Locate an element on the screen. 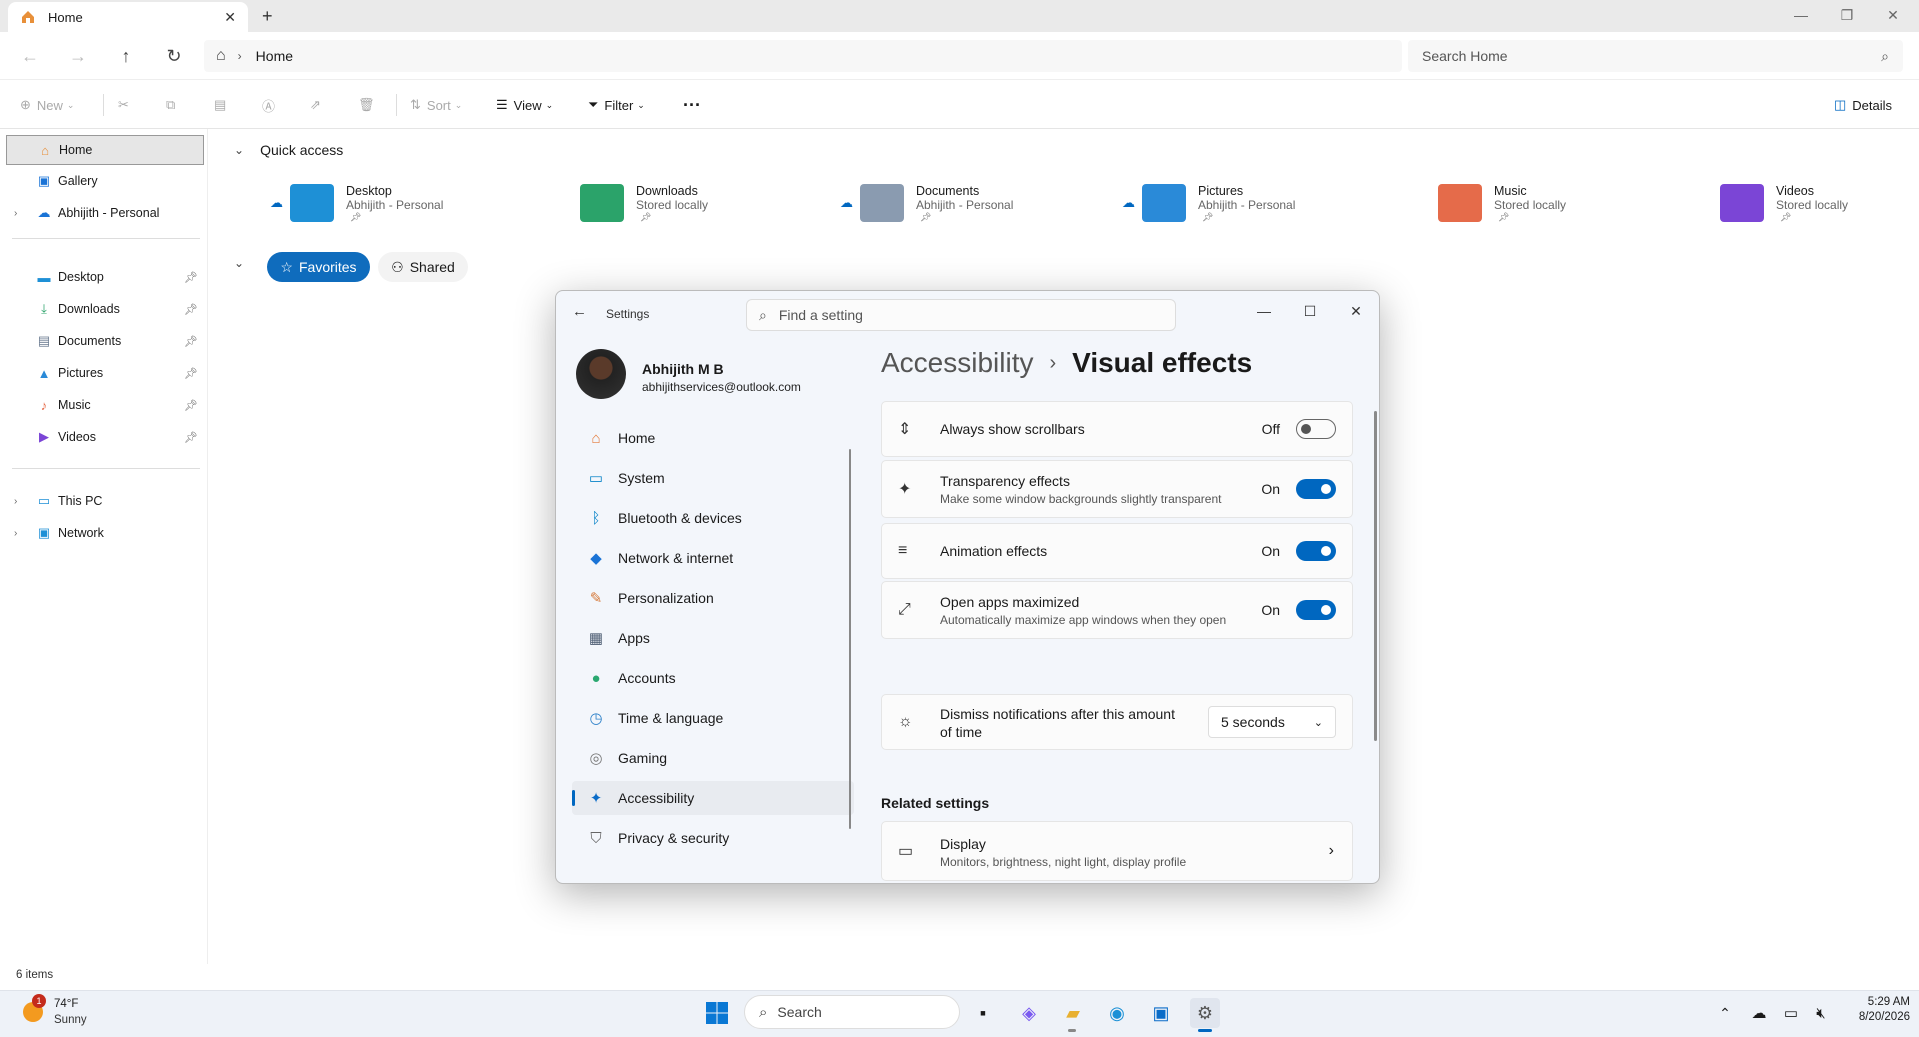  more-options-icon: ··· is located at coordinates (692, 105).